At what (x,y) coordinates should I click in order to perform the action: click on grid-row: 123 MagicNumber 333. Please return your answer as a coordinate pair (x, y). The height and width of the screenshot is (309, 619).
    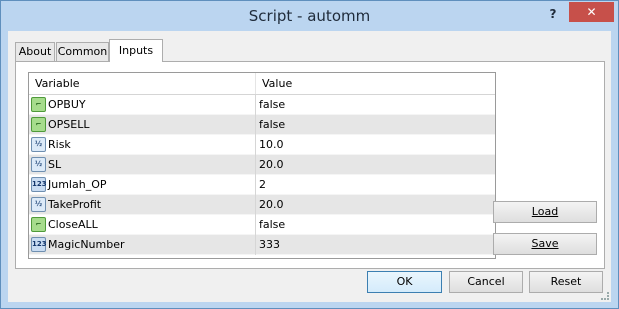
    Looking at the image, I should click on (262, 245).